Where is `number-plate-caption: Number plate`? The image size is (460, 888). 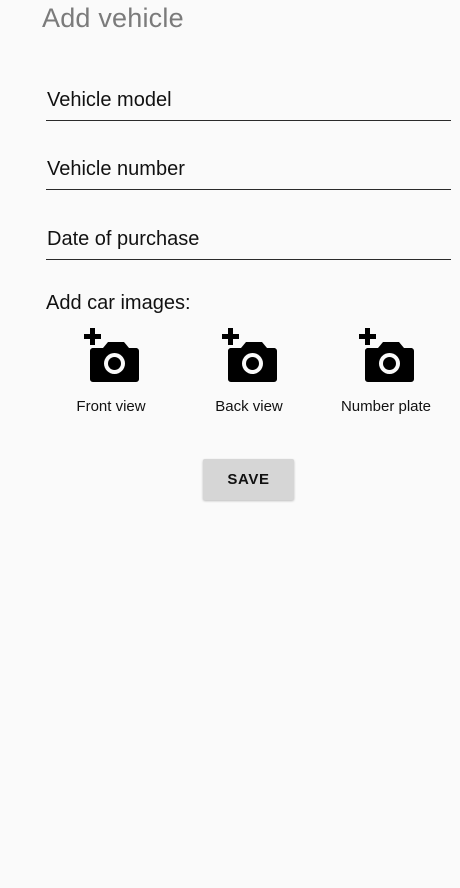 number-plate-caption: Number plate is located at coordinates (386, 406).